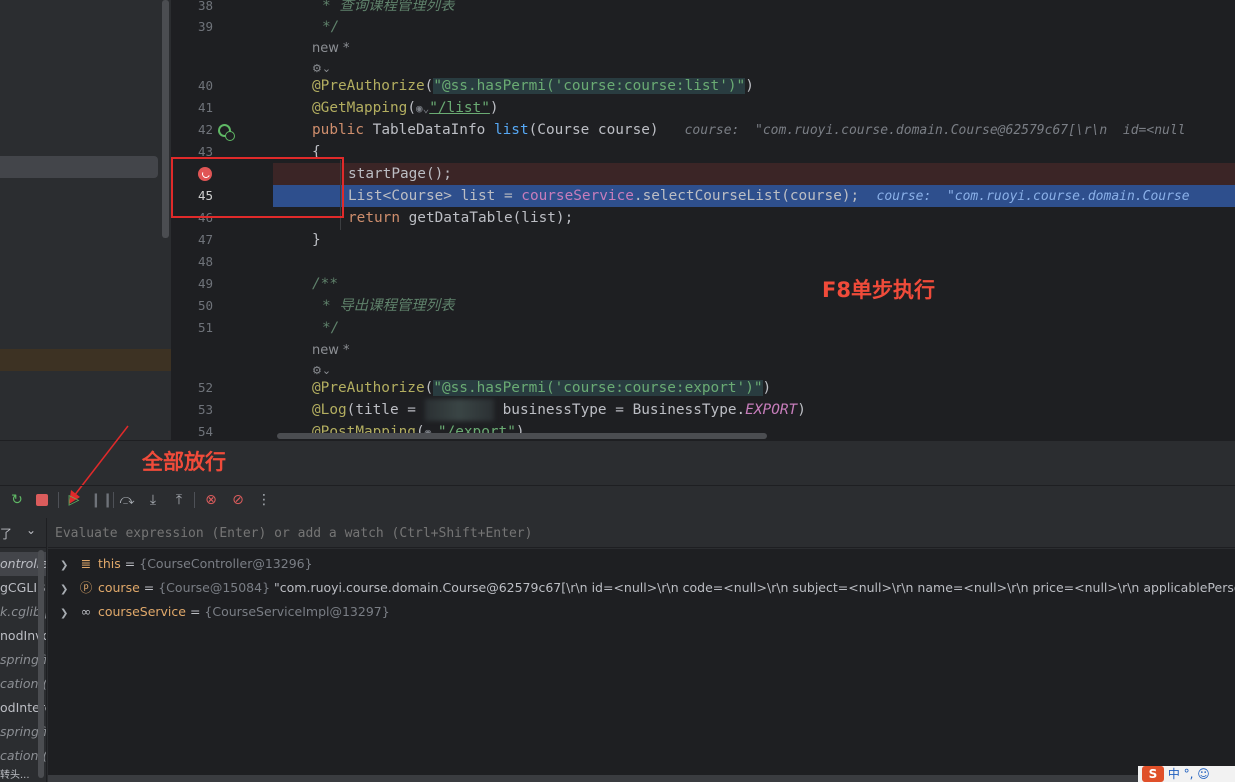 The height and width of the screenshot is (782, 1235). I want to click on inline-debug-value: course: "com.ruoyi.course.domain.Course, so click(1033, 196).